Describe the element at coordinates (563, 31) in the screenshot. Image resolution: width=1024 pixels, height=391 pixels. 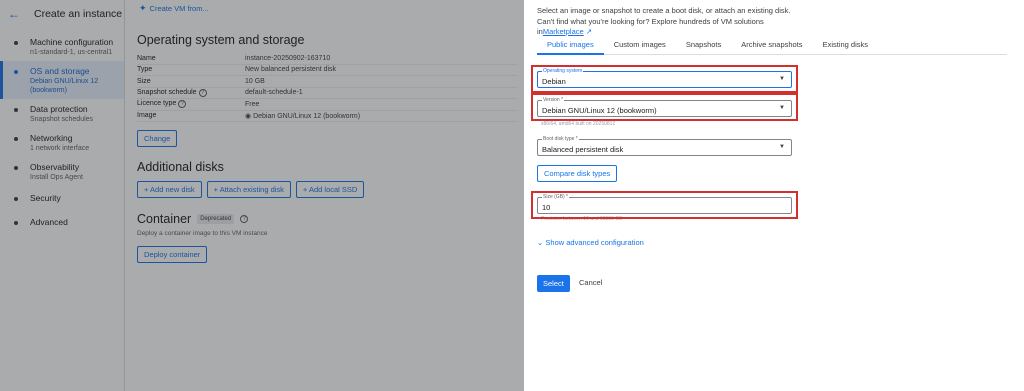
I see `marketplace-link: Marketplace` at that location.